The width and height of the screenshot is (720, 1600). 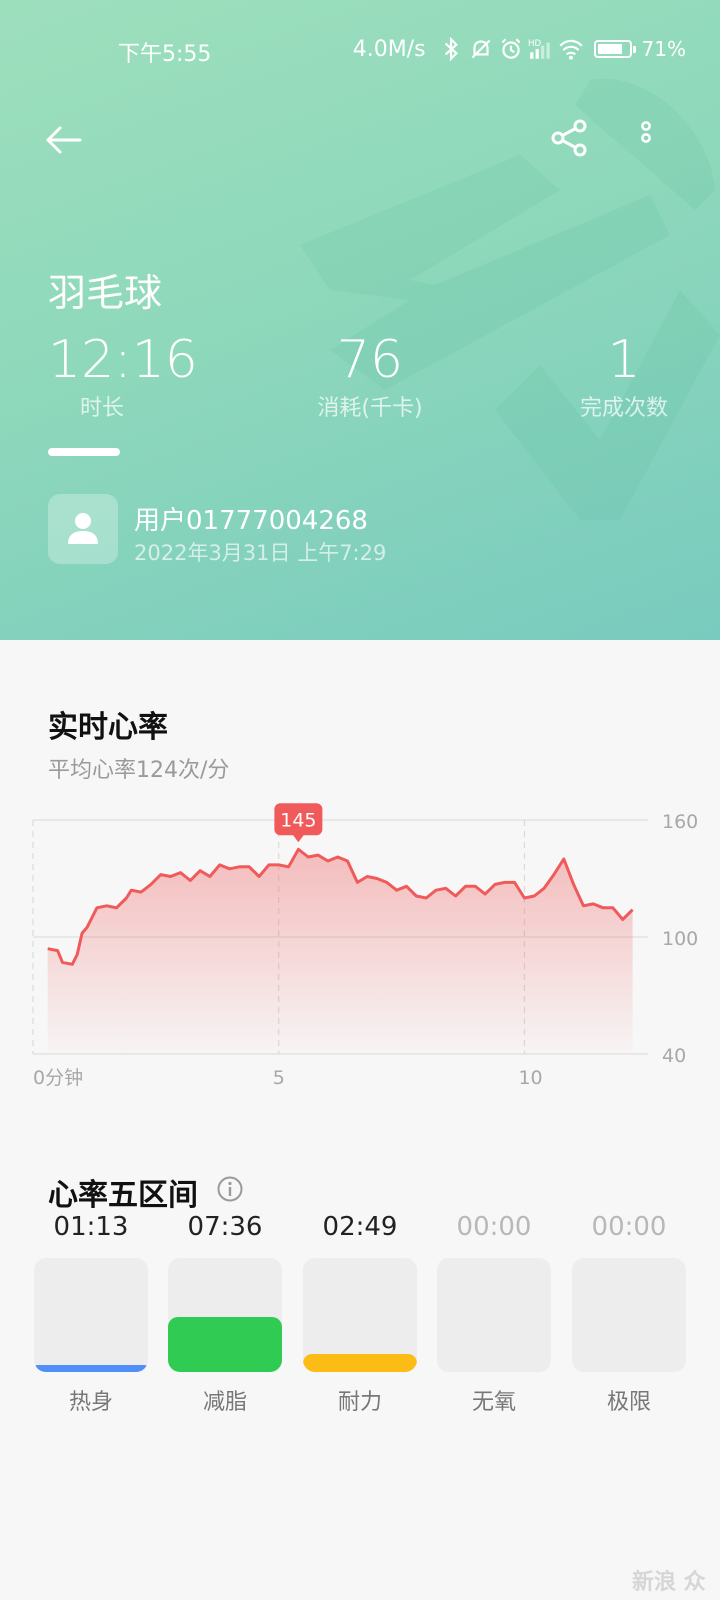 I want to click on user-avatar-icon, so click(x=83, y=528).